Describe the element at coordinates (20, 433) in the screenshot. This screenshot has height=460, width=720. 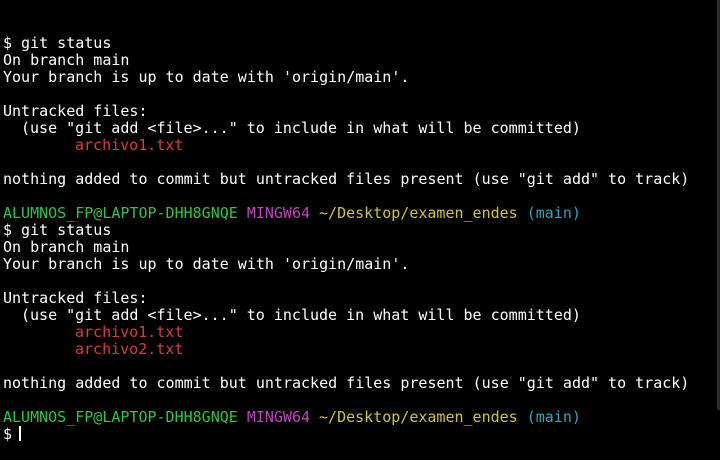
I see `text-cursor` at that location.